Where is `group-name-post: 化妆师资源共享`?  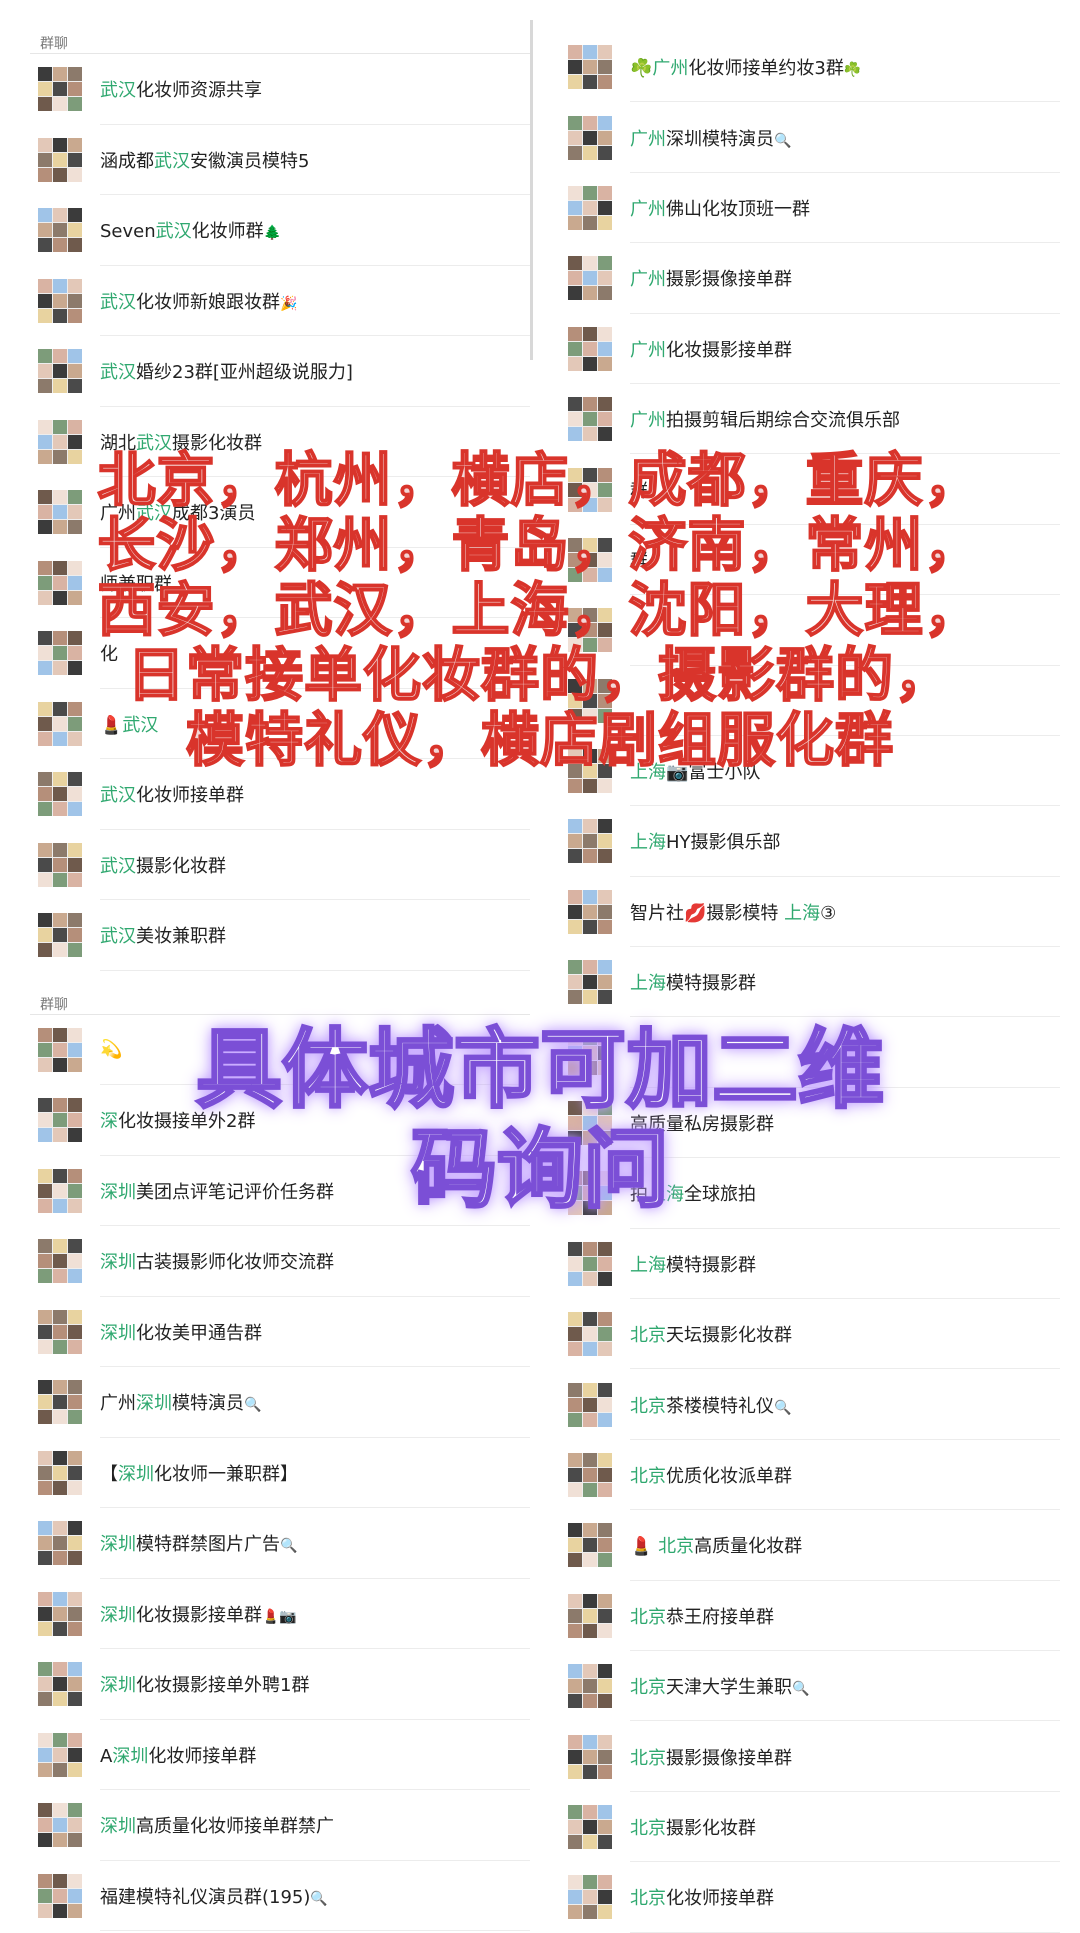
group-name-post: 化妆师资源共享 is located at coordinates (199, 91).